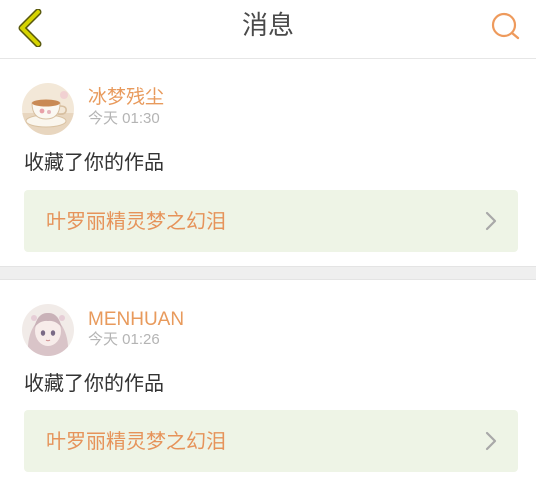  I want to click on search-icon, so click(505, 26).